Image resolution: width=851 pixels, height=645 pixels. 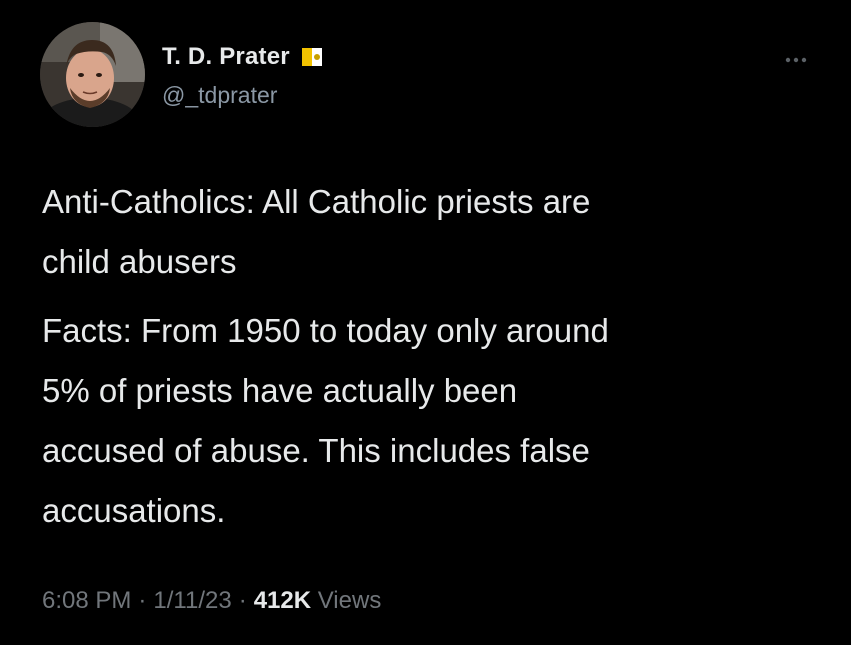 I want to click on more-horizontal-icon, so click(x=796, y=60).